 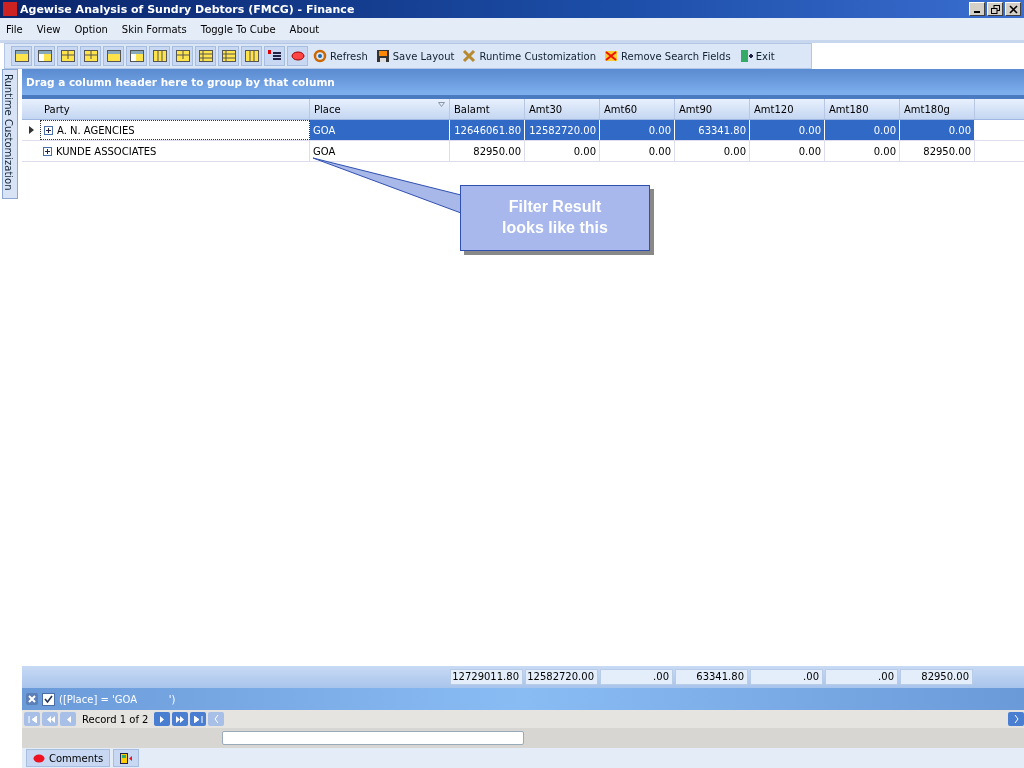 What do you see at coordinates (936, 677) in the screenshot?
I see `column-total: 82950.00` at bounding box center [936, 677].